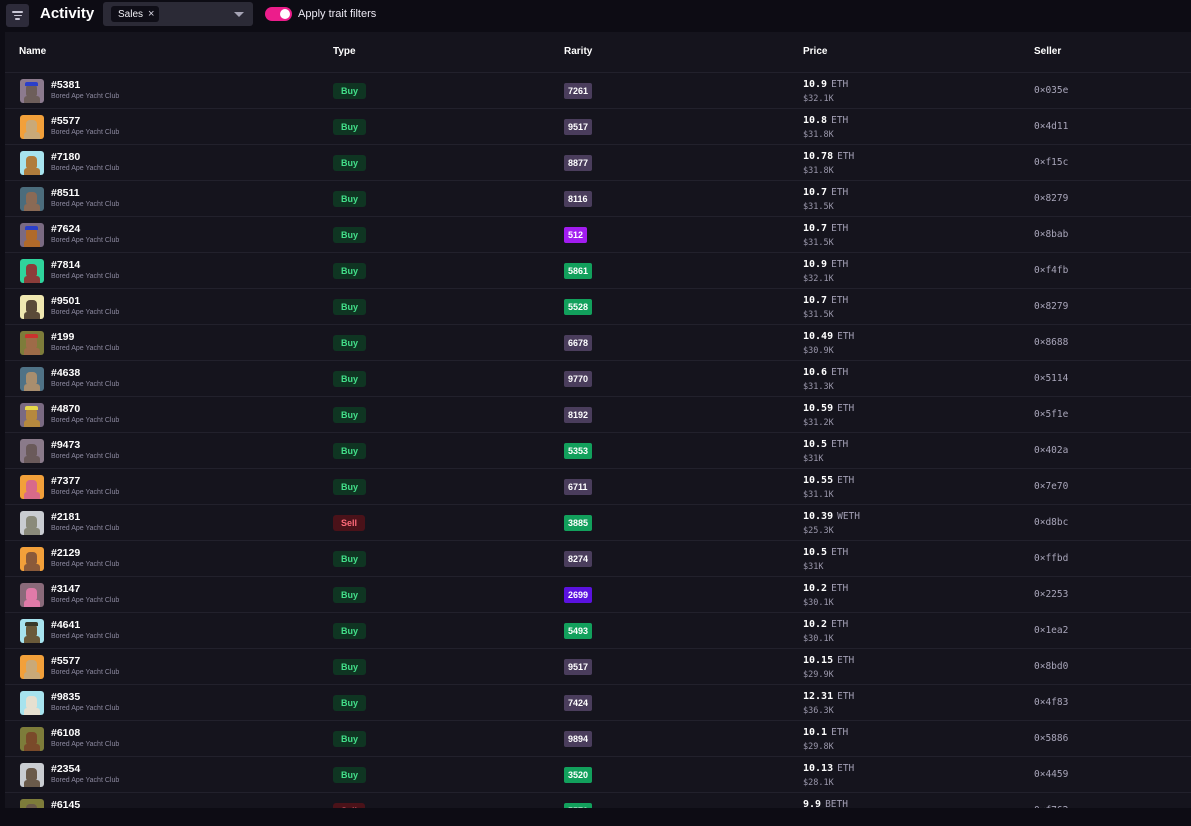  Describe the element at coordinates (65, 733) in the screenshot. I see `nft-id-link: #6108` at that location.